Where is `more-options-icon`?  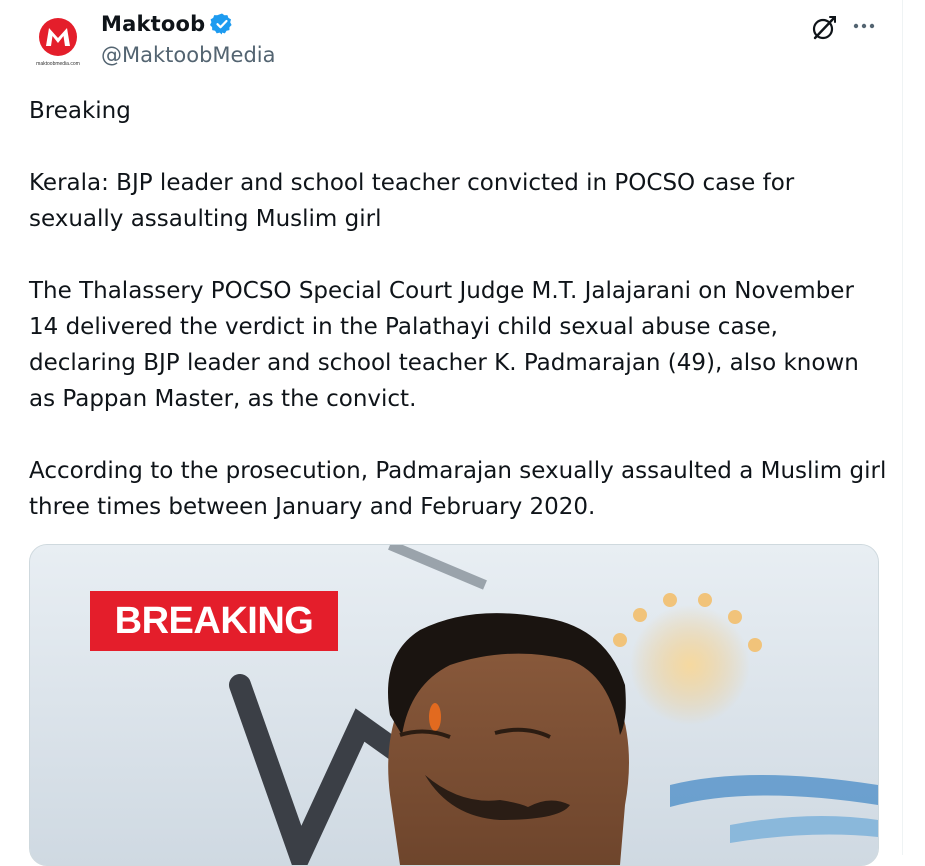
more-options-icon is located at coordinates (864, 28).